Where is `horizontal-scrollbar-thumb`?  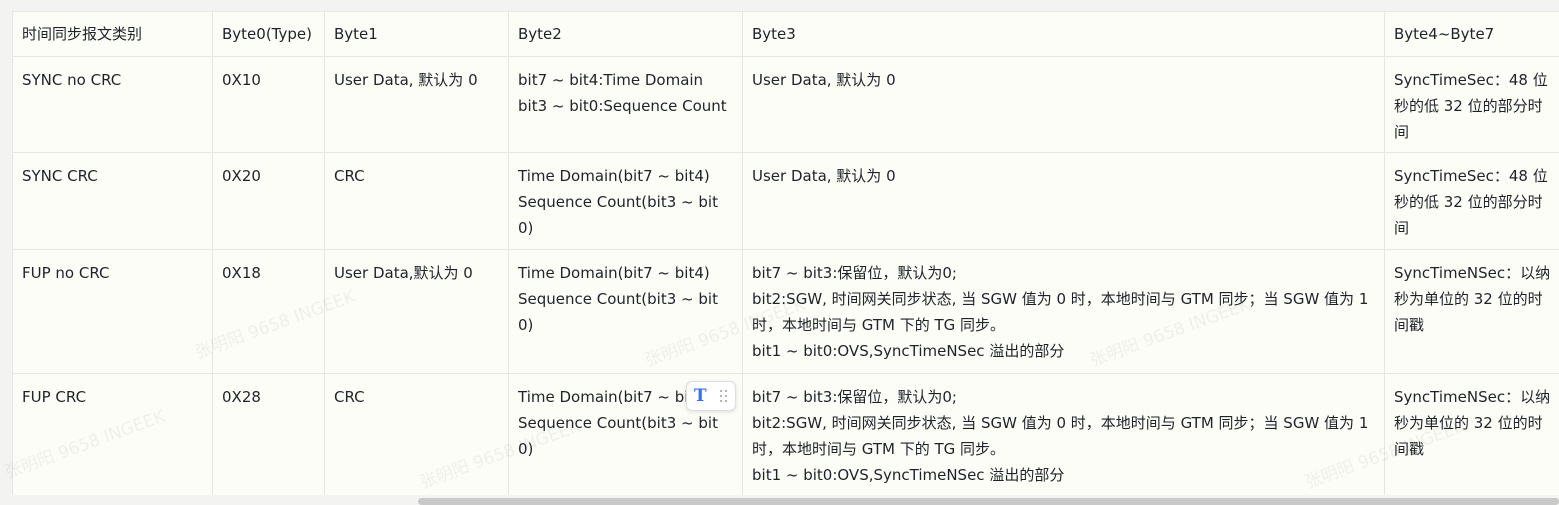 horizontal-scrollbar-thumb is located at coordinates (988, 501).